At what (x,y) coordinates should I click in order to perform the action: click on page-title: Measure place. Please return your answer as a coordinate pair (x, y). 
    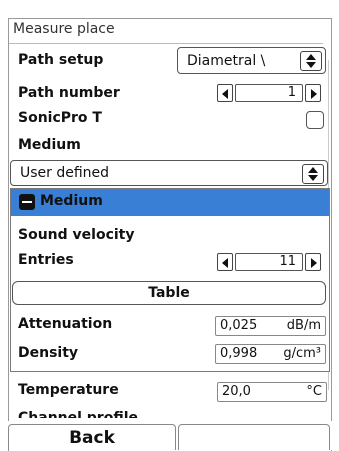
    Looking at the image, I should click on (64, 29).